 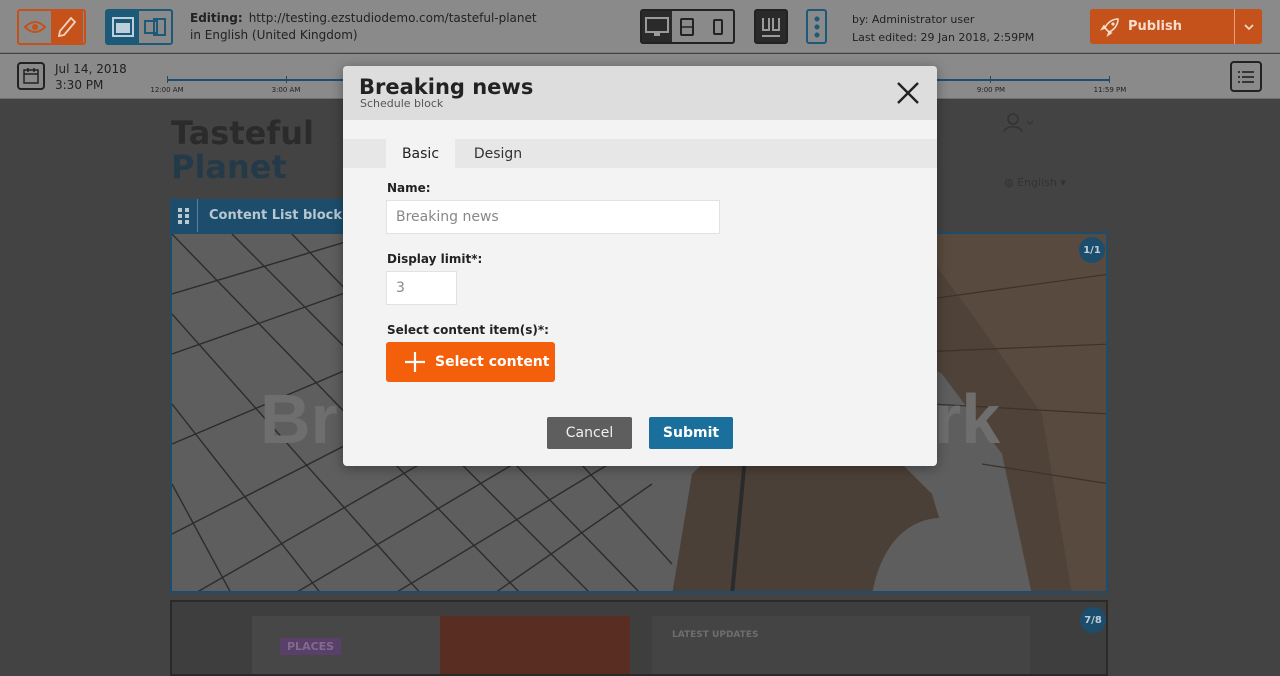 What do you see at coordinates (991, 90) in the screenshot?
I see `timeline-tick-label: 9:00 PM` at bounding box center [991, 90].